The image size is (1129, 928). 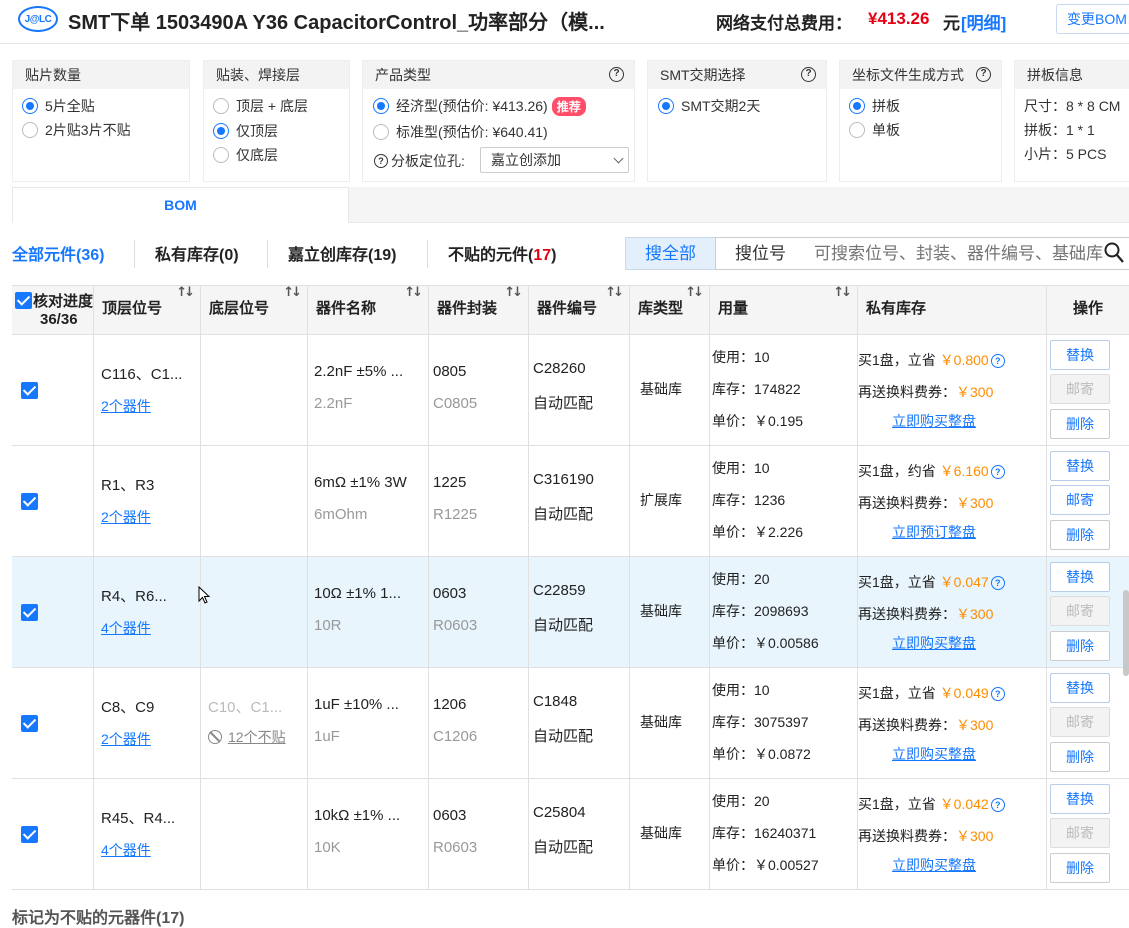 I want to click on header-lib-type: 库类型 ↑↓, so click(x=669, y=310).